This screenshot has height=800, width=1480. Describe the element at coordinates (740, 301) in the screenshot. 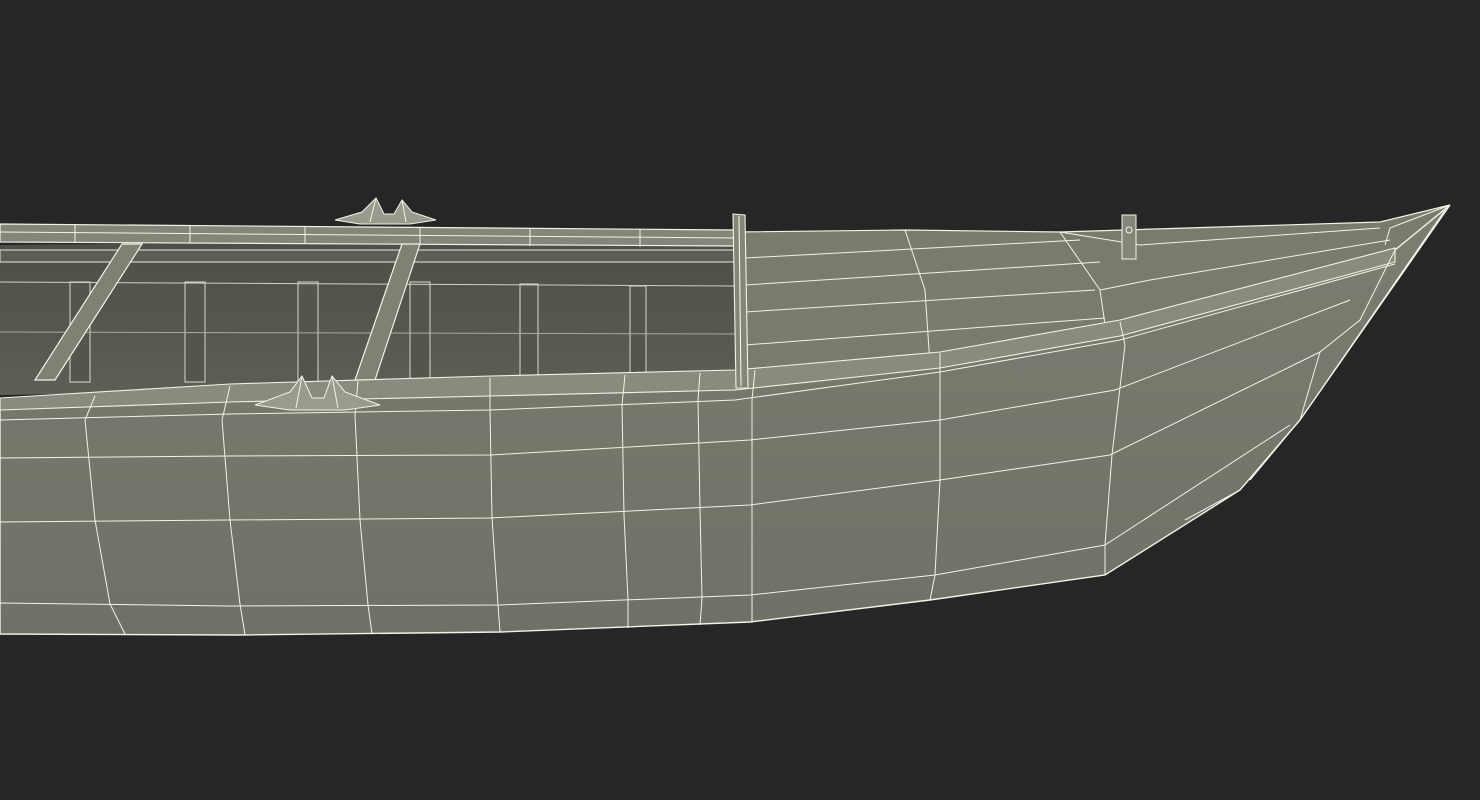

I see `mast-post` at that location.